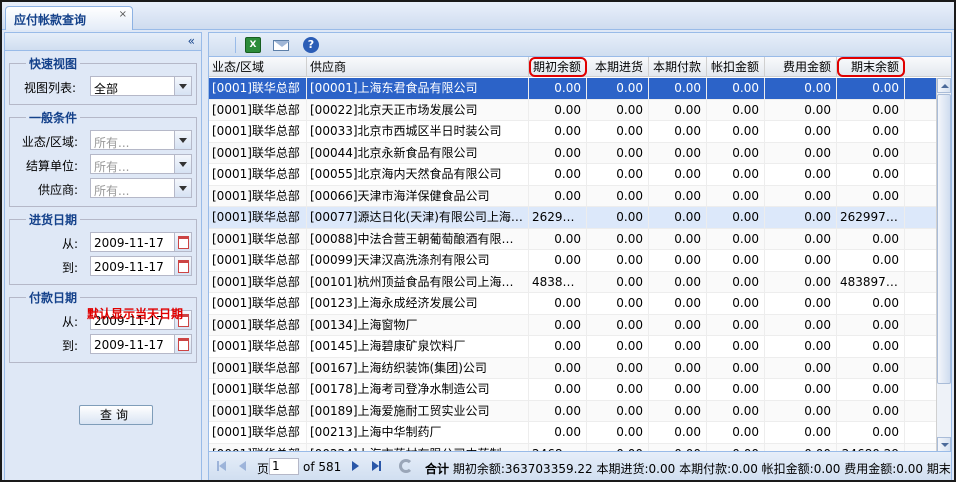 This screenshot has width=956, height=482. I want to click on general-conditions-legend: 一般条件, so click(53, 118).